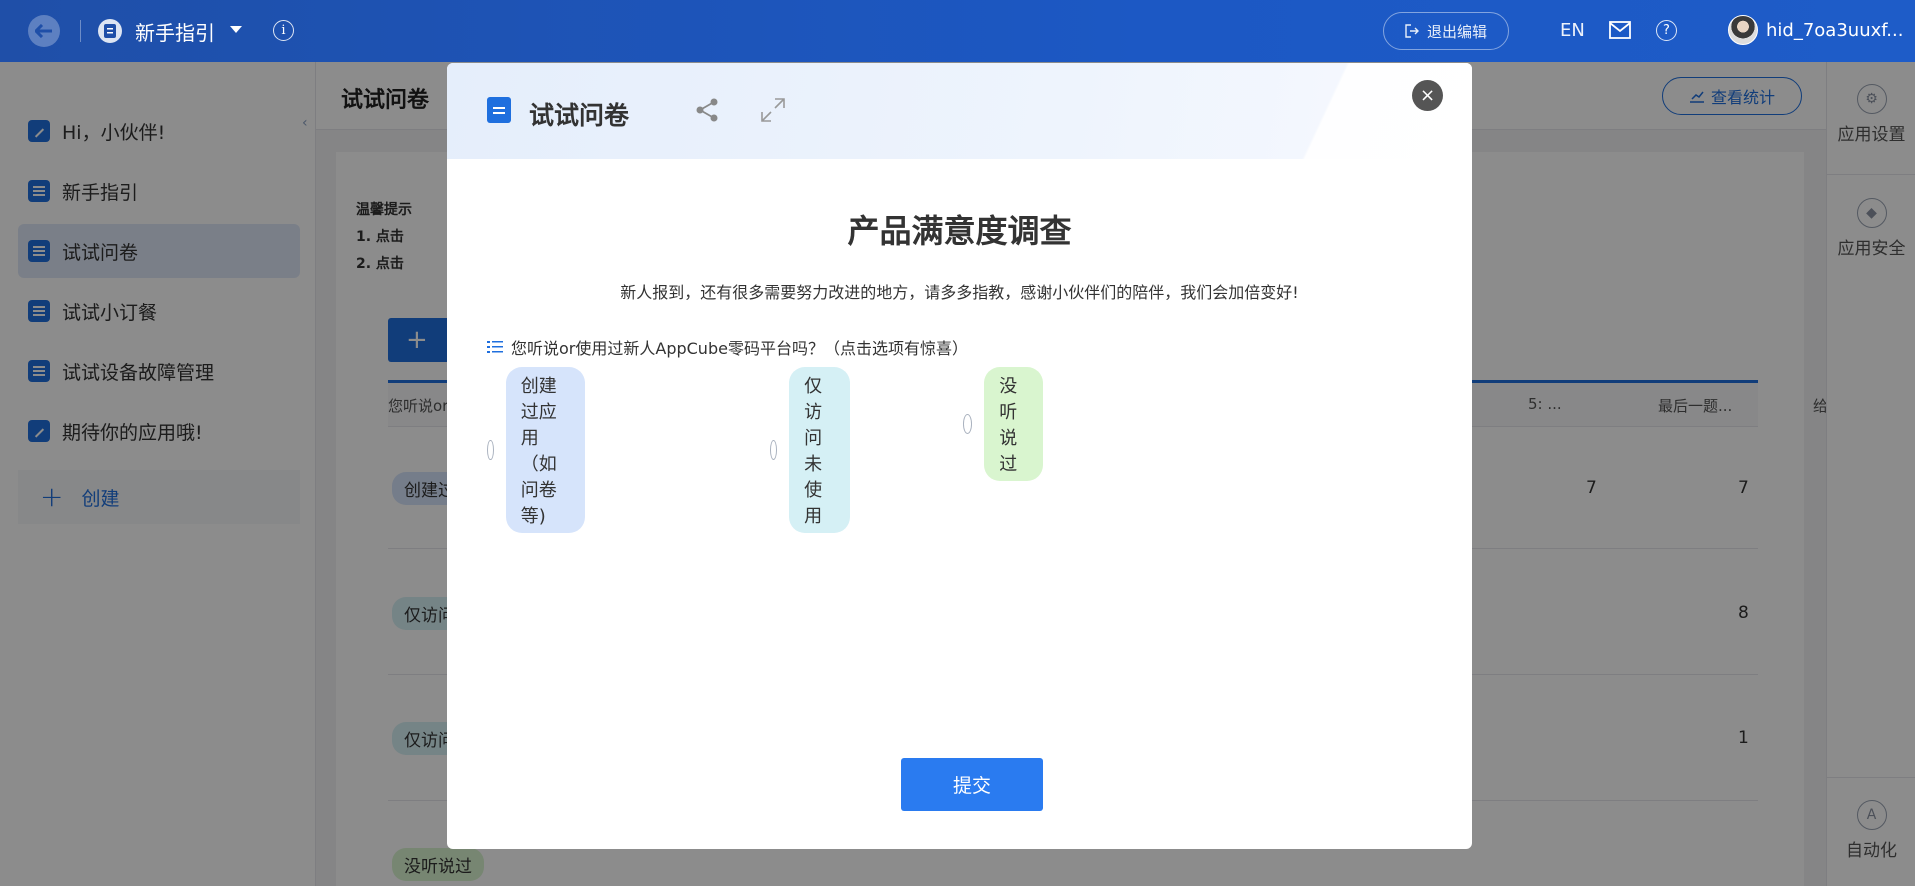 This screenshot has height=886, width=1915. What do you see at coordinates (1412, 31) in the screenshot?
I see `exit-icon` at bounding box center [1412, 31].